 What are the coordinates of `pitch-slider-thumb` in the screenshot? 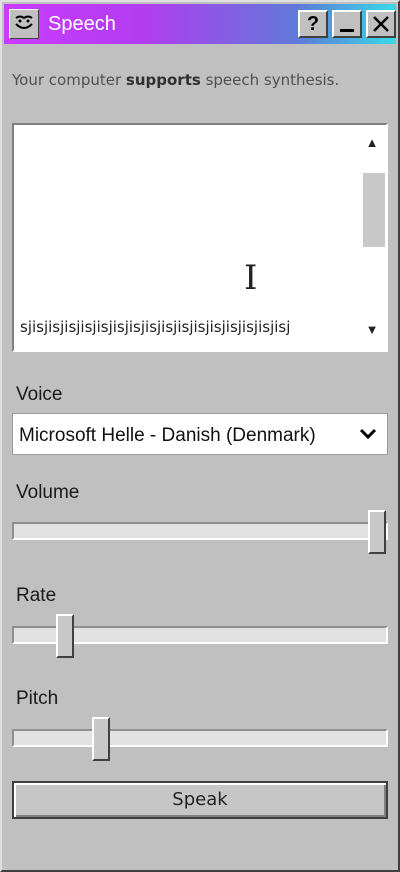 It's located at (101, 739).